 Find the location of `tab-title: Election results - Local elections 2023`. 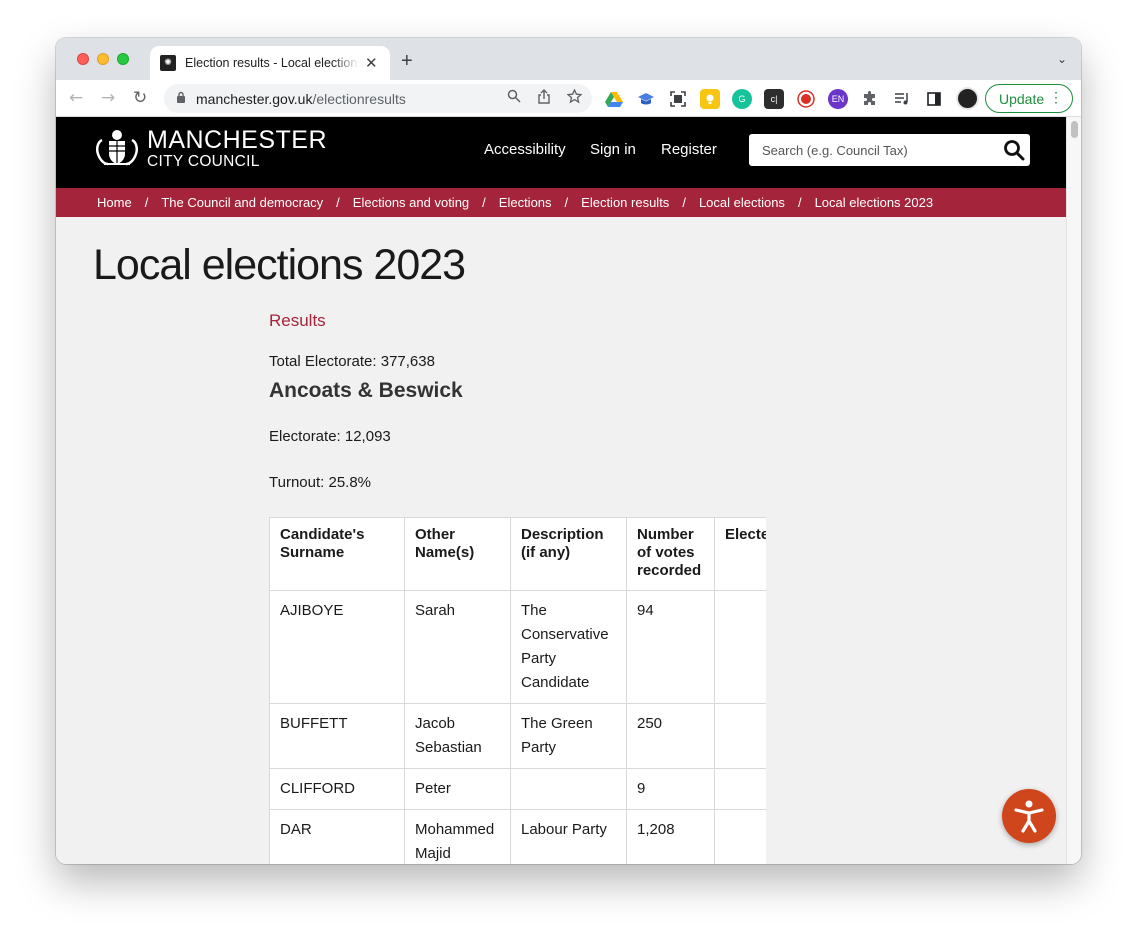

tab-title: Election results - Local elections 2023 is located at coordinates (272, 63).